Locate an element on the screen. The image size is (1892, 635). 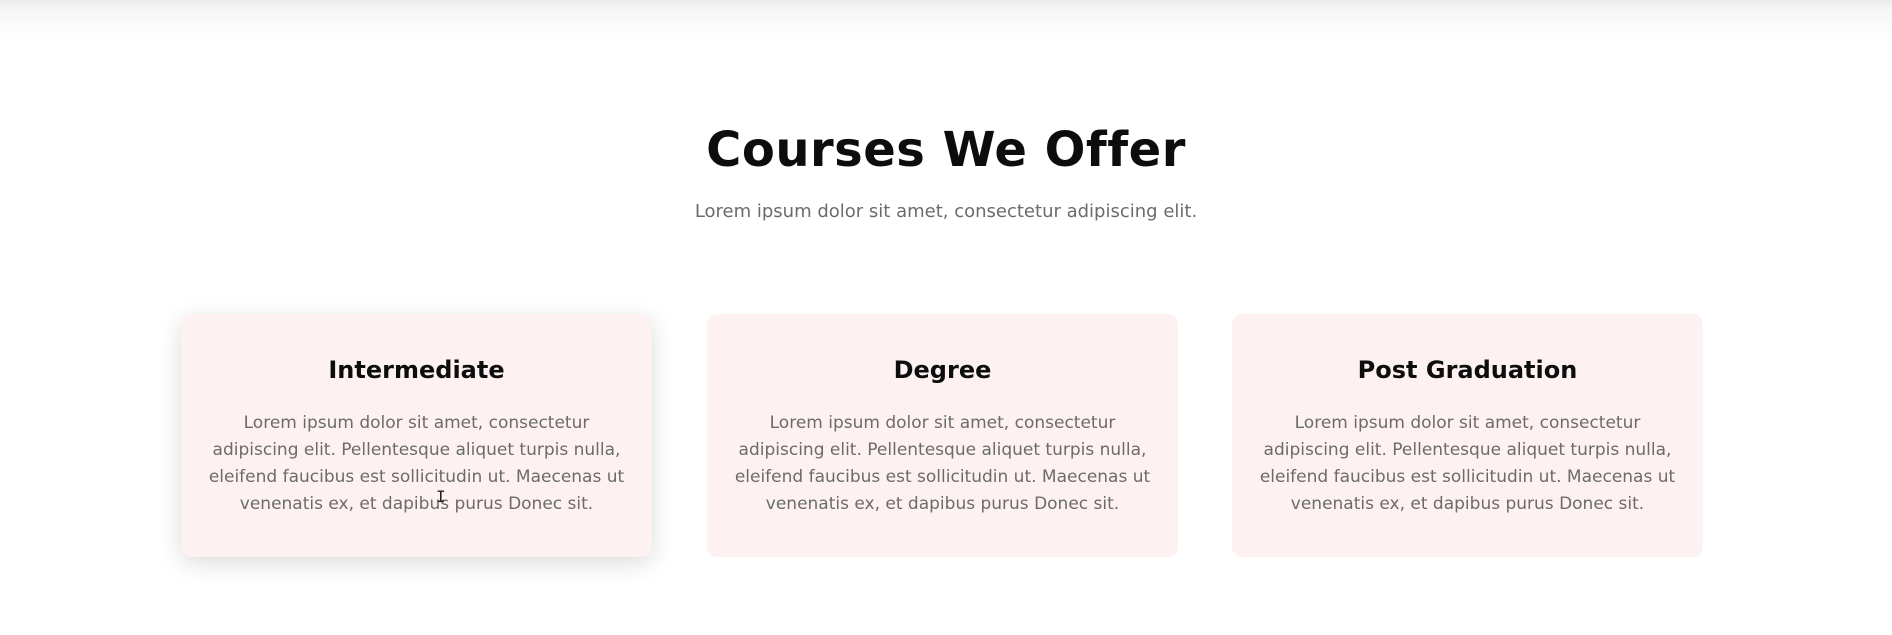
card-title: Degree is located at coordinates (942, 370).